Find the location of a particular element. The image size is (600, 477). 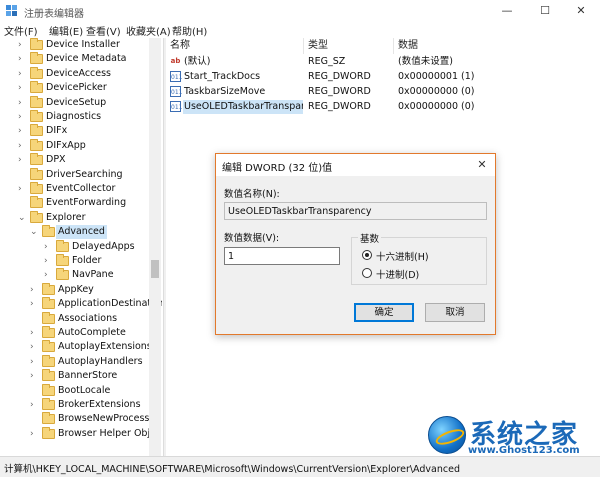

tree-item: › DevicePicker is located at coordinates (75, 88).